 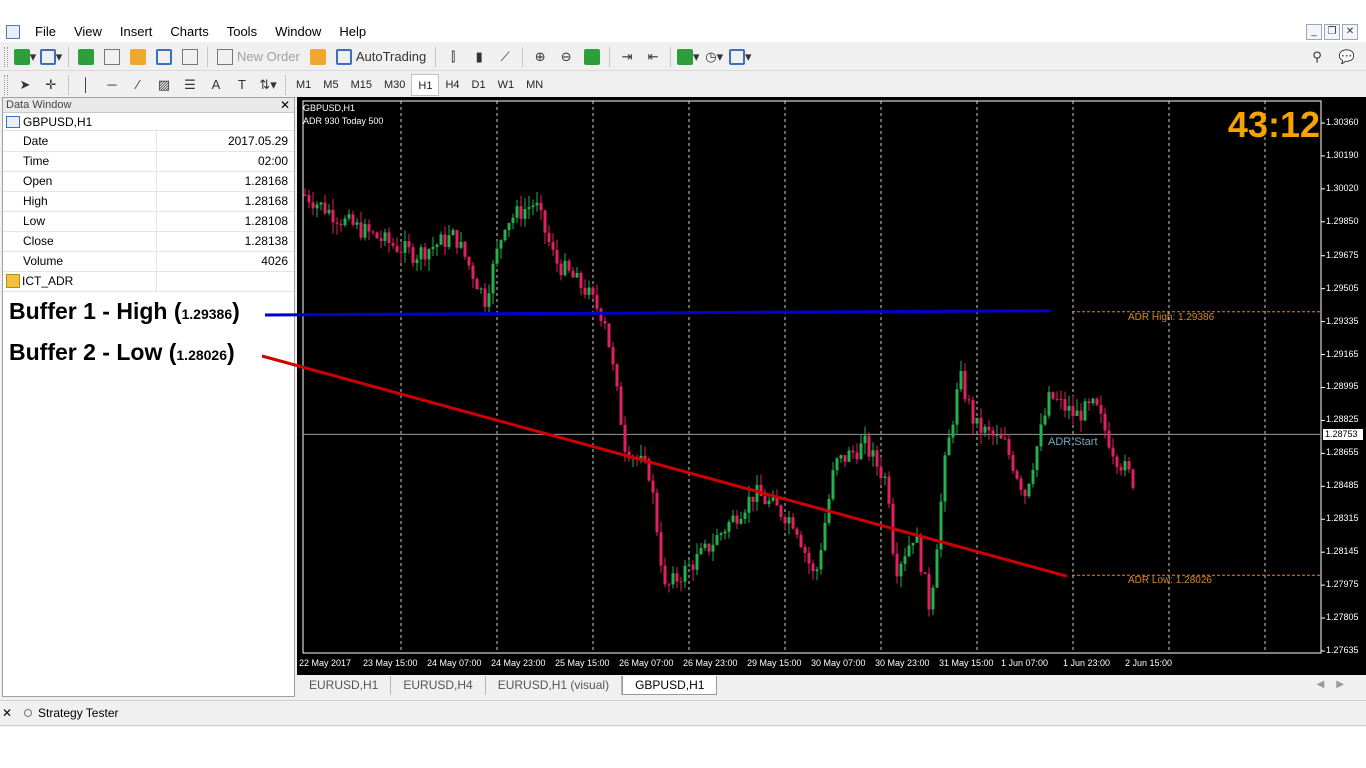 What do you see at coordinates (164, 57) in the screenshot?
I see `terminal-button` at bounding box center [164, 57].